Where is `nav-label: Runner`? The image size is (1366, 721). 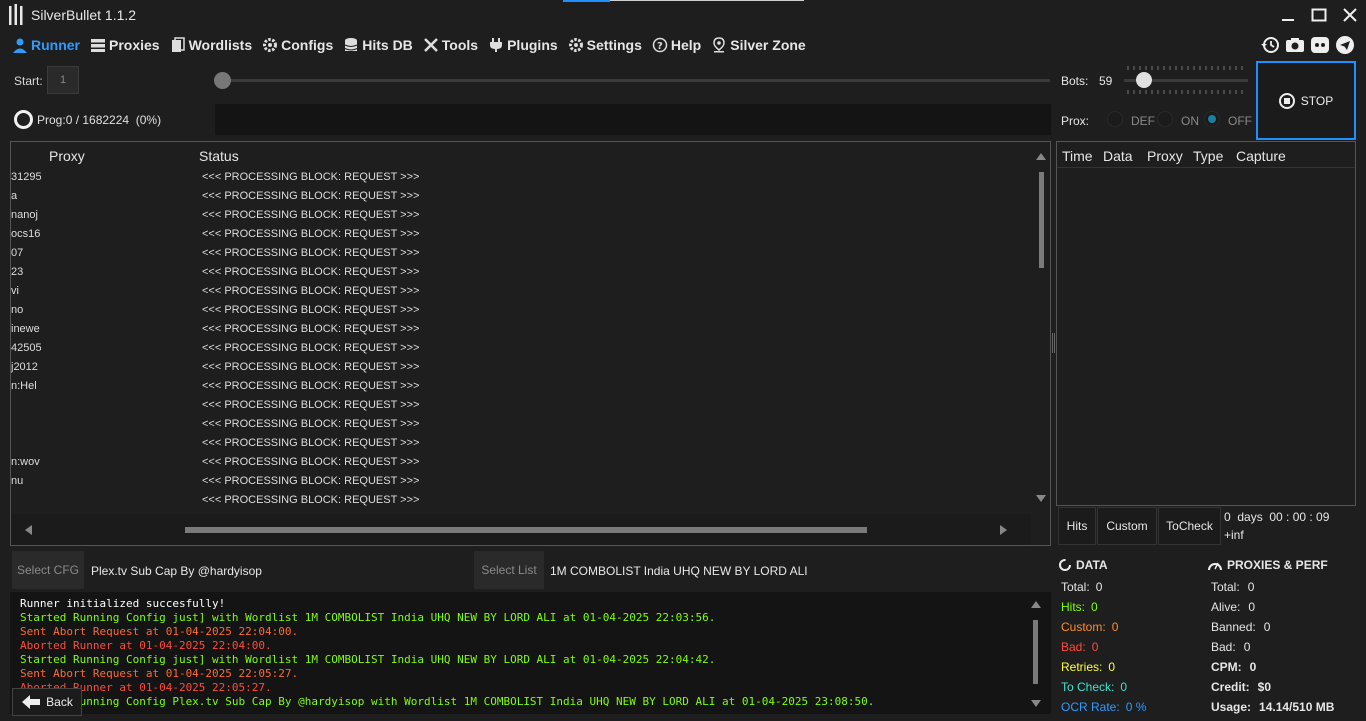
nav-label: Runner is located at coordinates (55, 45).